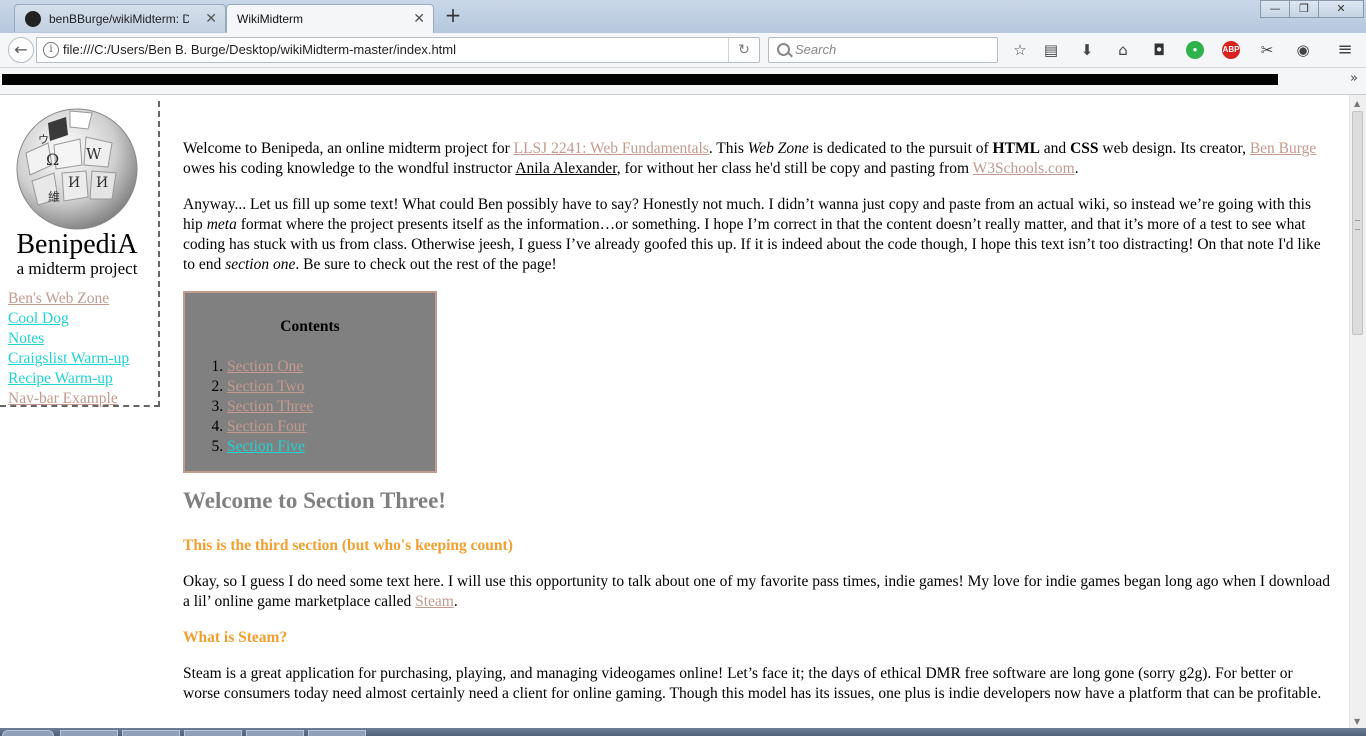 The width and height of the screenshot is (1366, 736). I want to click on tab-github: benBBurge/wikiMidterm: Du ✕, so click(120, 18).